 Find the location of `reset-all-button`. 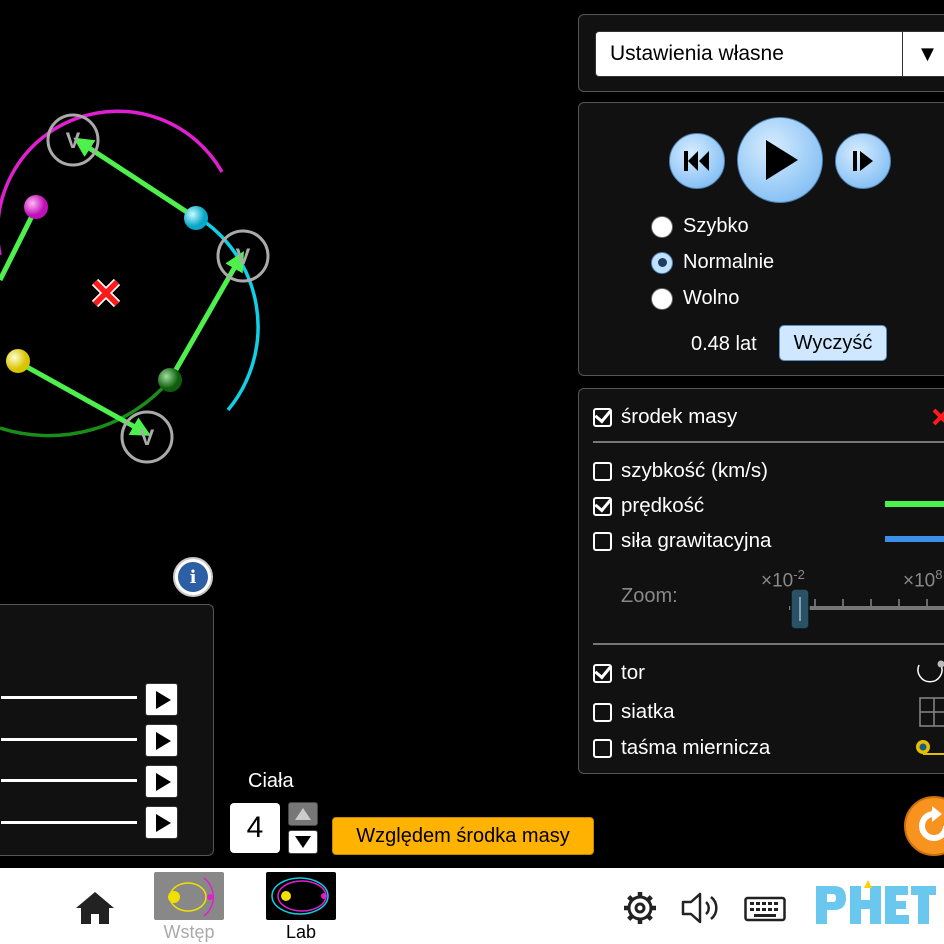

reset-all-button is located at coordinates (924, 826).